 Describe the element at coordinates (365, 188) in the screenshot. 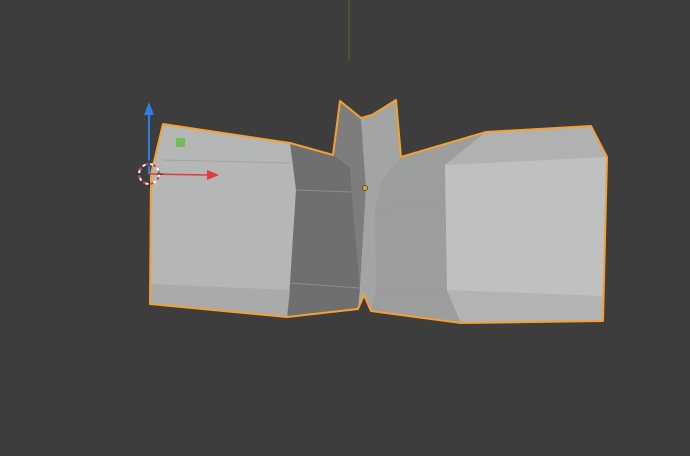

I see `object-origin-point` at that location.